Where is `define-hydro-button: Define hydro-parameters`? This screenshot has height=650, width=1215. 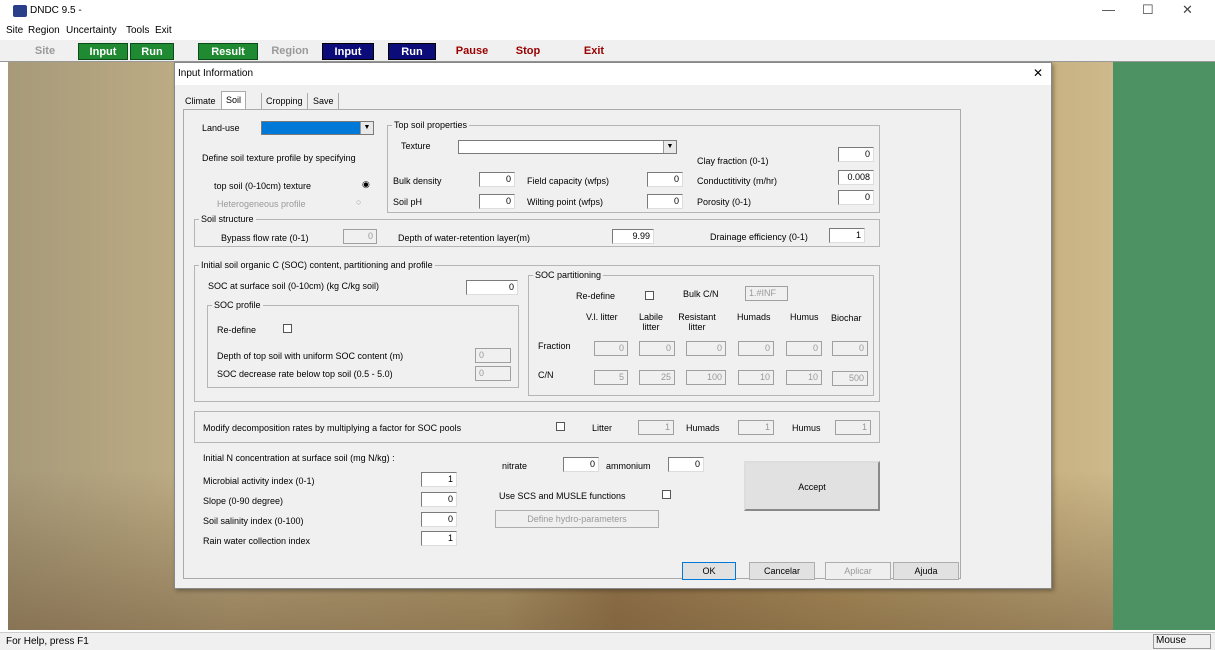 define-hydro-button: Define hydro-parameters is located at coordinates (577, 519).